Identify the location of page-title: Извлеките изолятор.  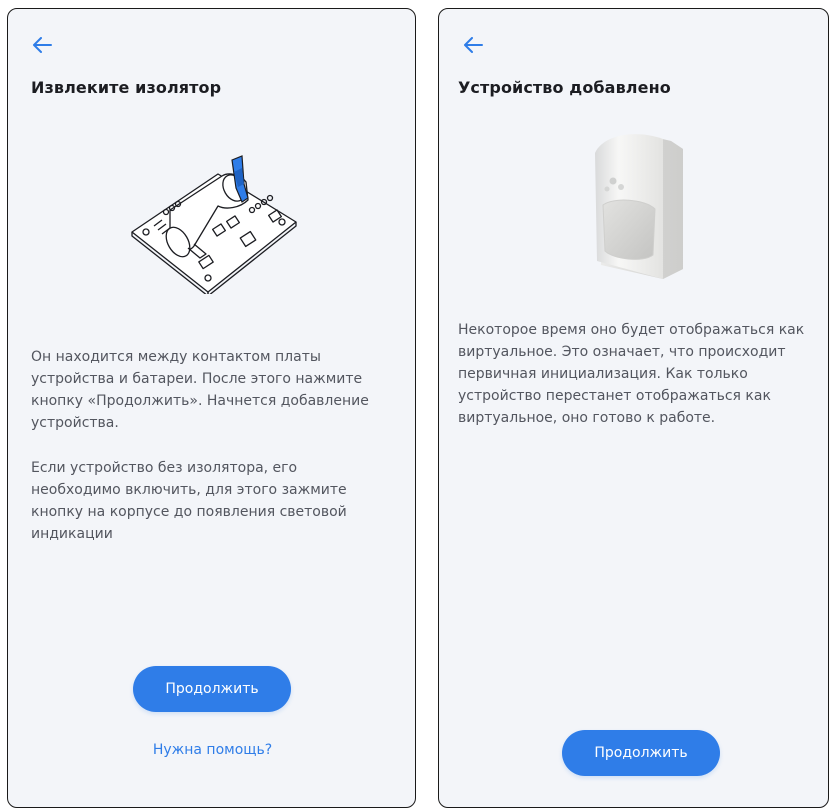
(126, 87).